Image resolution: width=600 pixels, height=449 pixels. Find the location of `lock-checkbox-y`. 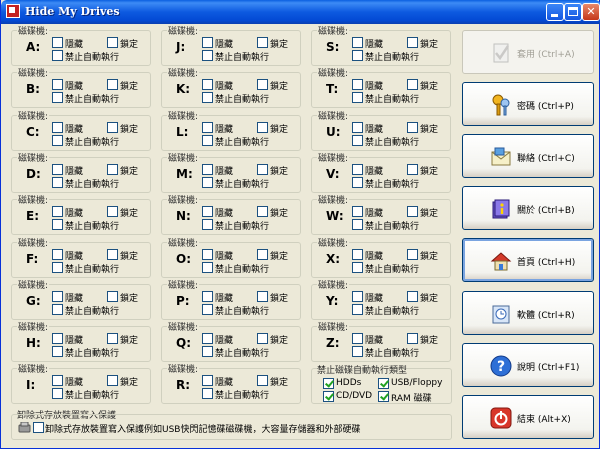

lock-checkbox-y is located at coordinates (412, 296).